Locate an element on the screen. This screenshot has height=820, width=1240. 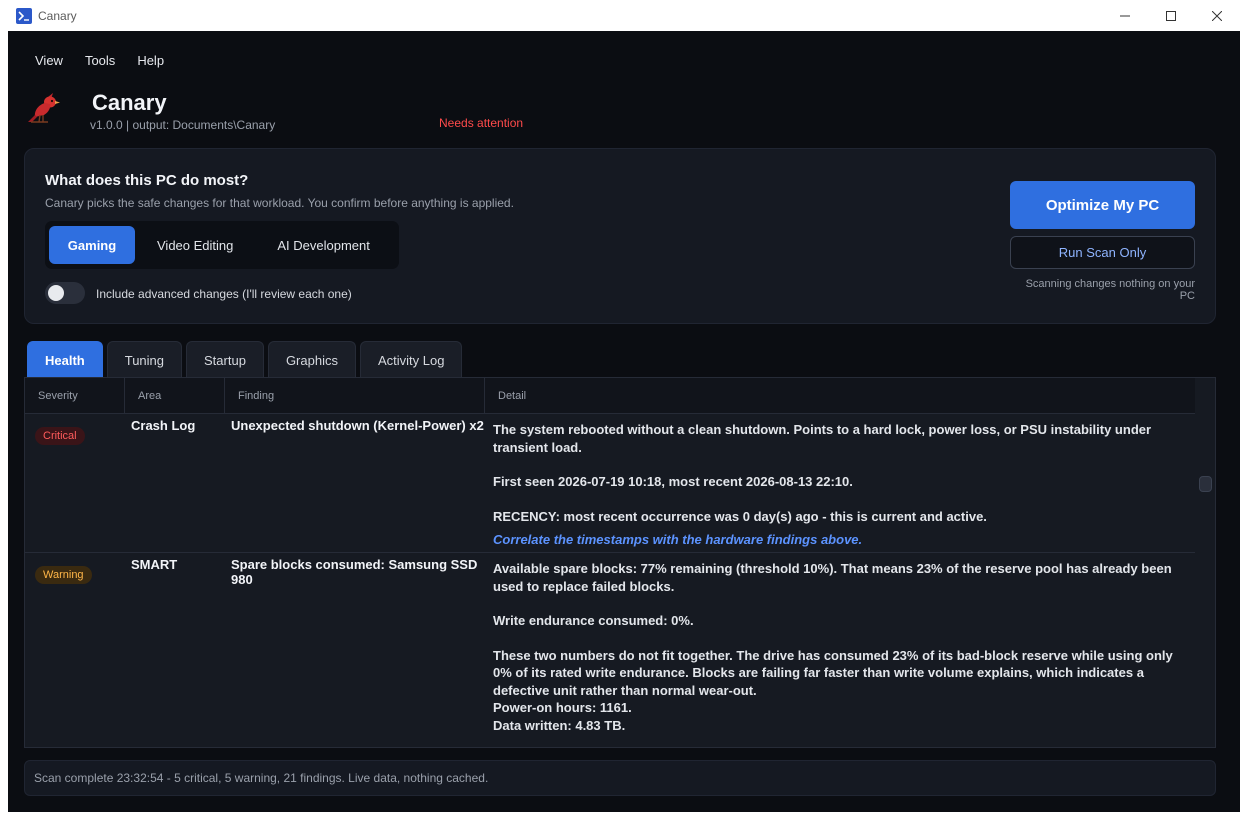
workload-option-video-editing: Video Editing is located at coordinates (195, 245).